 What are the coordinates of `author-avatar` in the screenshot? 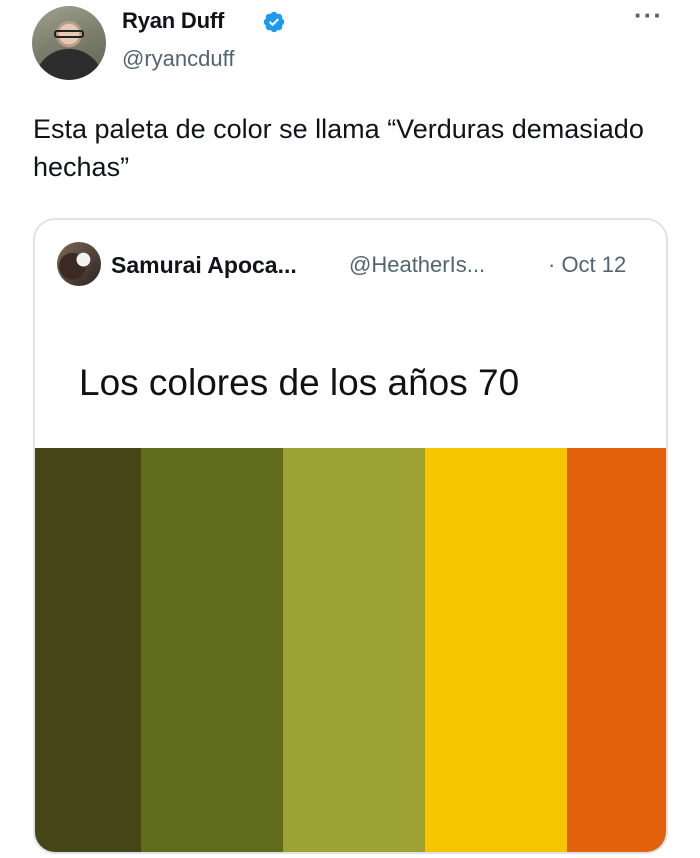 It's located at (69, 43).